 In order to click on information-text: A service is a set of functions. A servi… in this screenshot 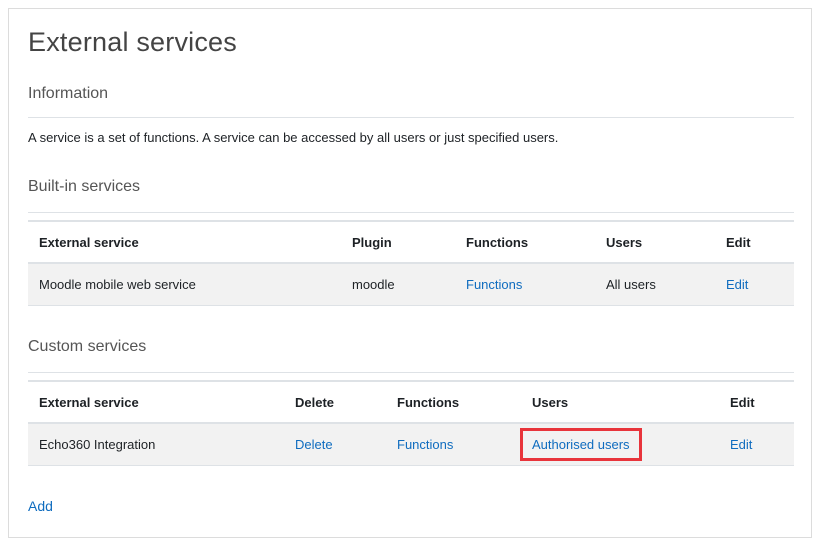, I will do `click(293, 137)`.